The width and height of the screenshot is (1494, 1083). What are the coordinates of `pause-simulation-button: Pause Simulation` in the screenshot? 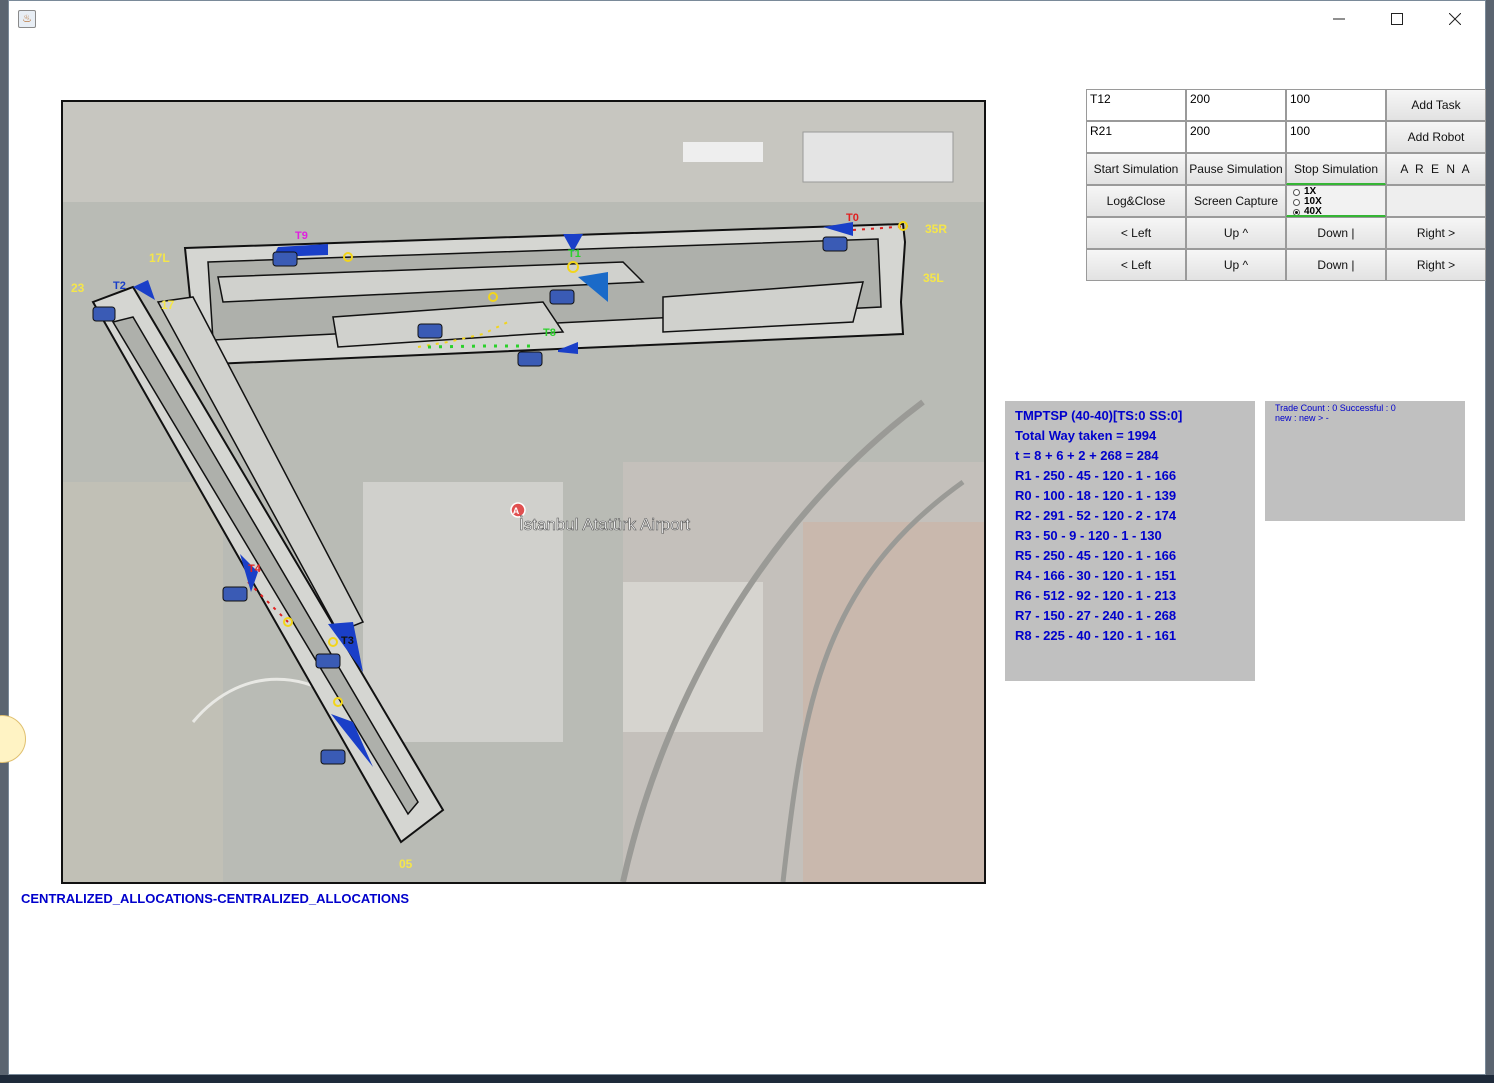 It's located at (1236, 169).